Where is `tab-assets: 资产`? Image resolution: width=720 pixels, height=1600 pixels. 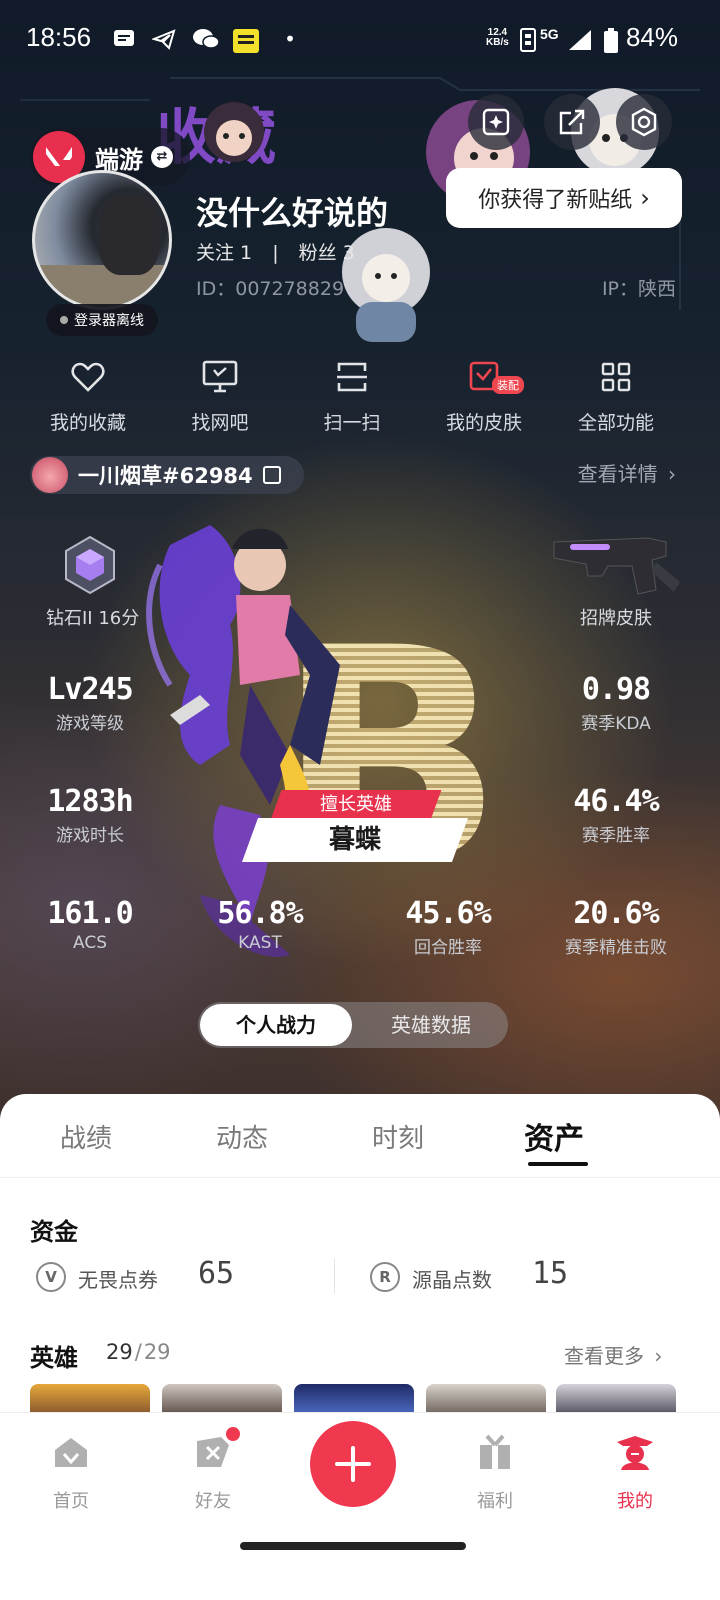 tab-assets: 资产 is located at coordinates (554, 1136).